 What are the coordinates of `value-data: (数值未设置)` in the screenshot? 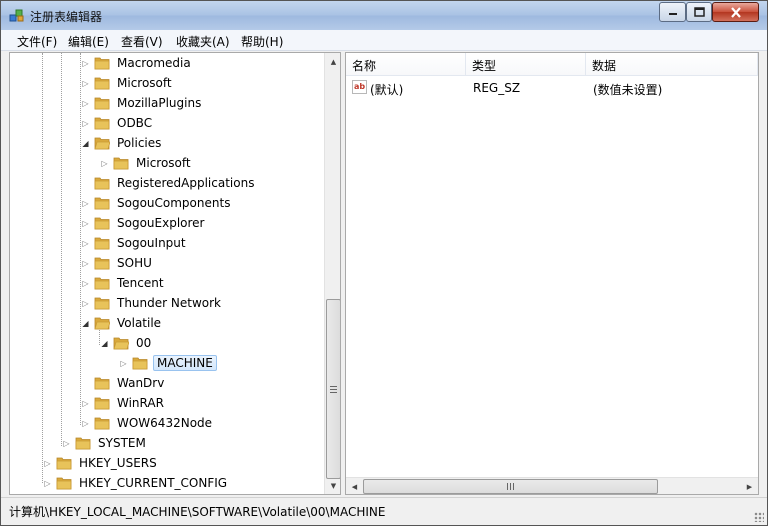 It's located at (628, 90).